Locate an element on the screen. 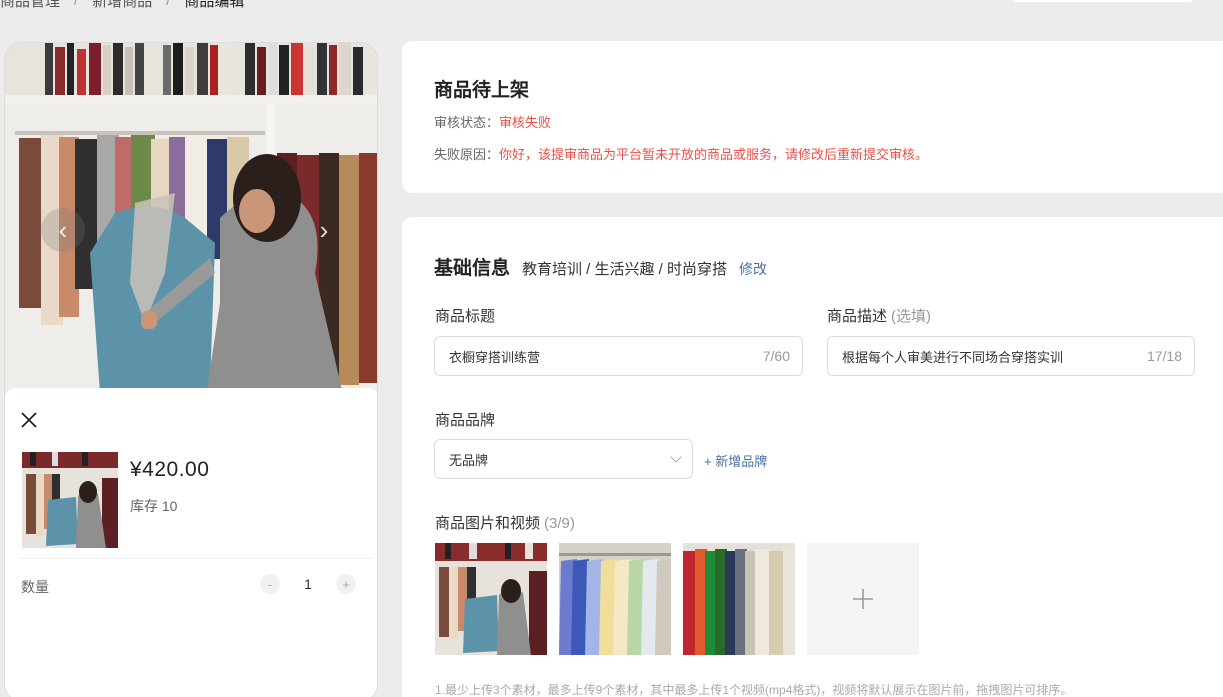  brand-field-label: 商品品牌 is located at coordinates (465, 419).